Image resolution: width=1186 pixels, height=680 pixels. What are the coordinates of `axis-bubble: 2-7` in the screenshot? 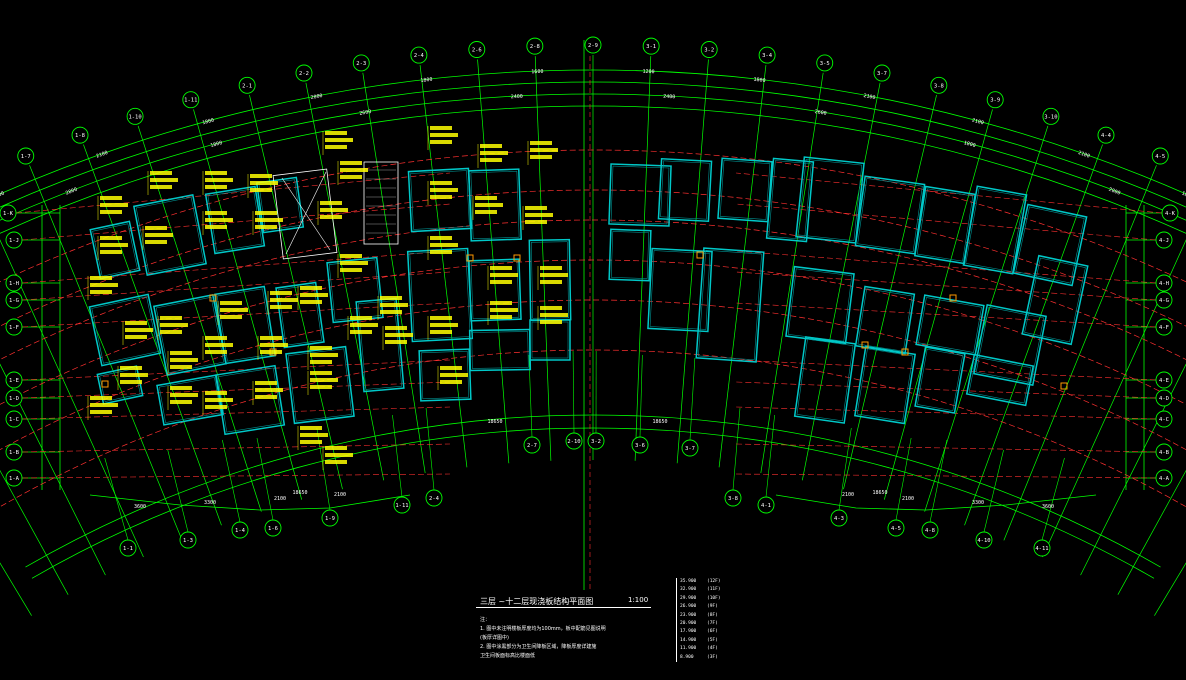 It's located at (532, 445).